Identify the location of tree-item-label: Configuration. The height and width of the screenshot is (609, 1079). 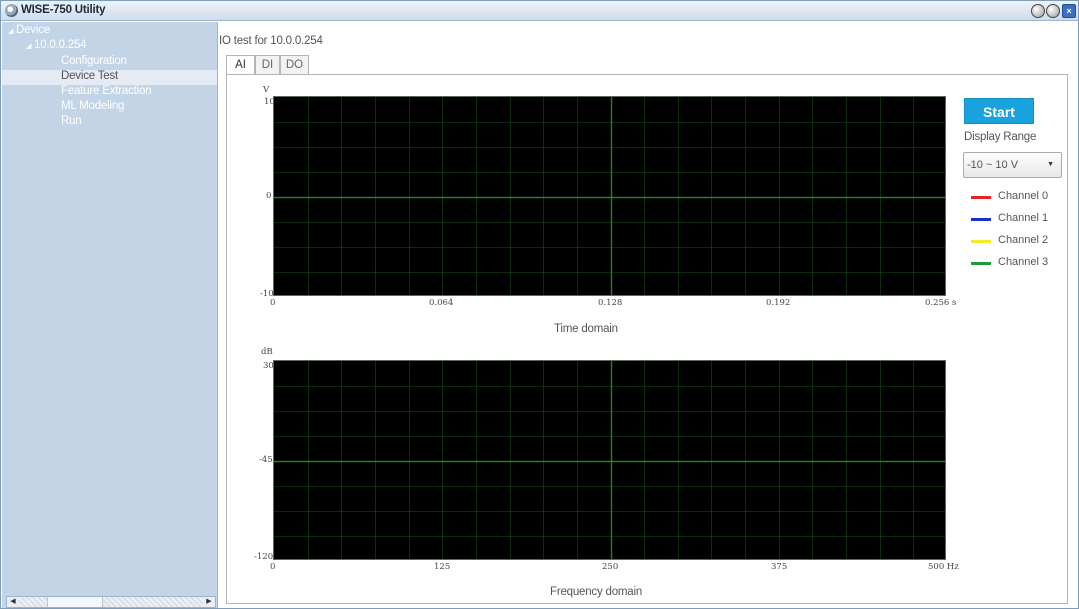
(94, 61).